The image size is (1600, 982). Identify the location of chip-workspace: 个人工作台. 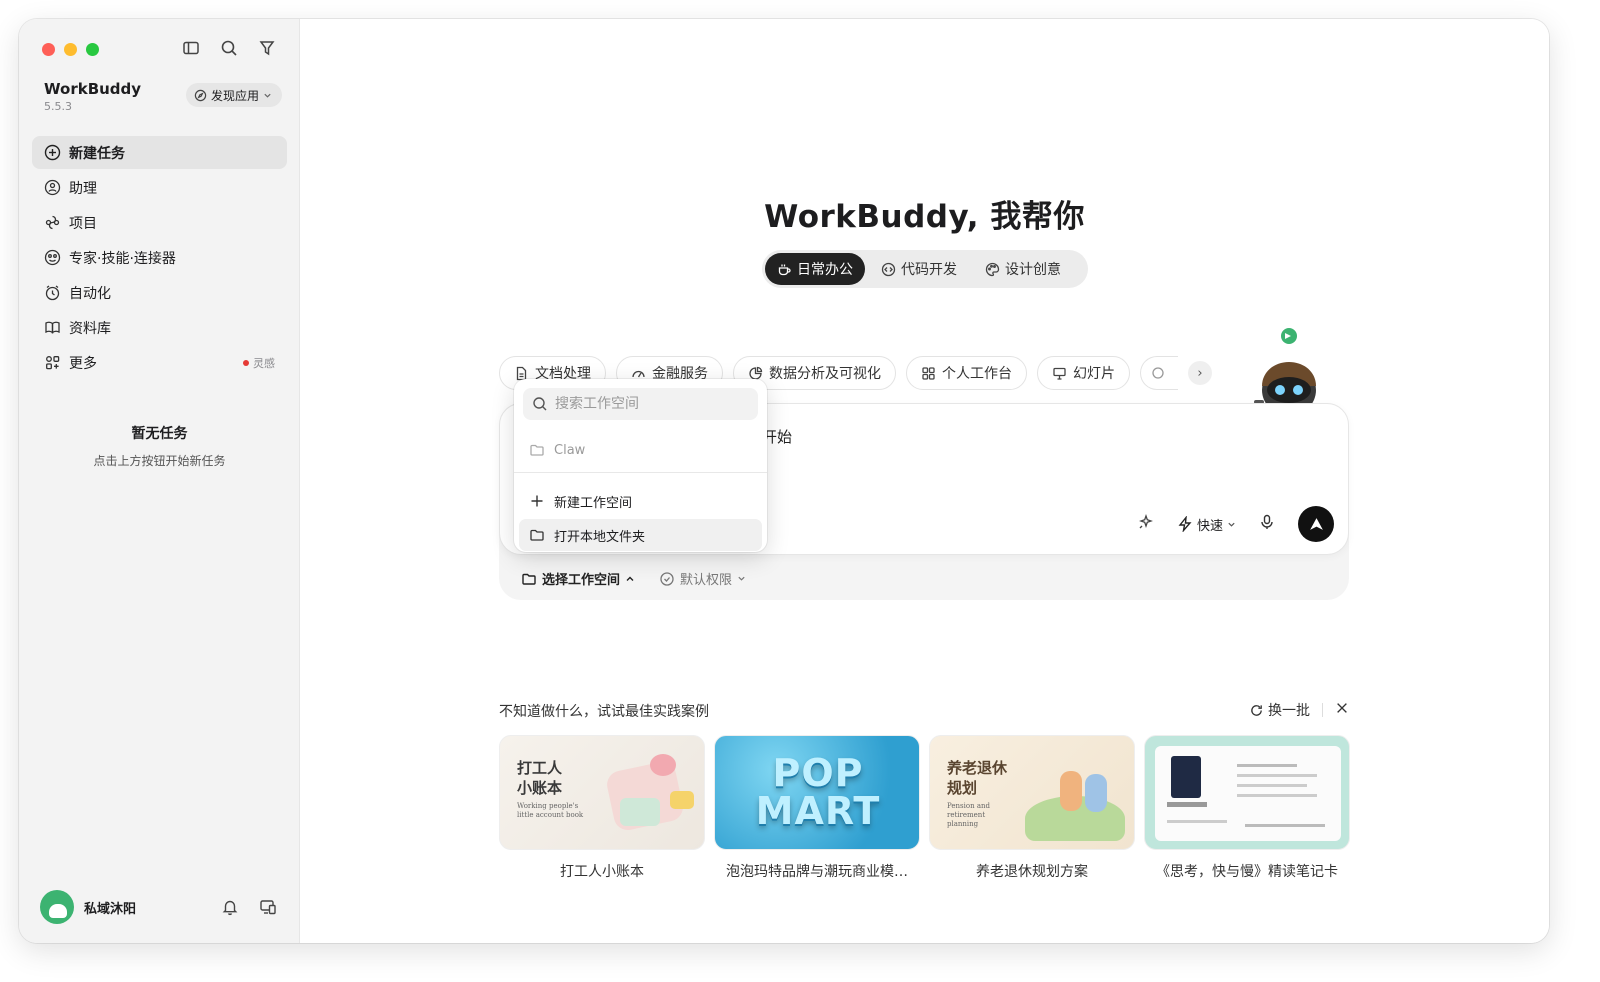
(966, 373).